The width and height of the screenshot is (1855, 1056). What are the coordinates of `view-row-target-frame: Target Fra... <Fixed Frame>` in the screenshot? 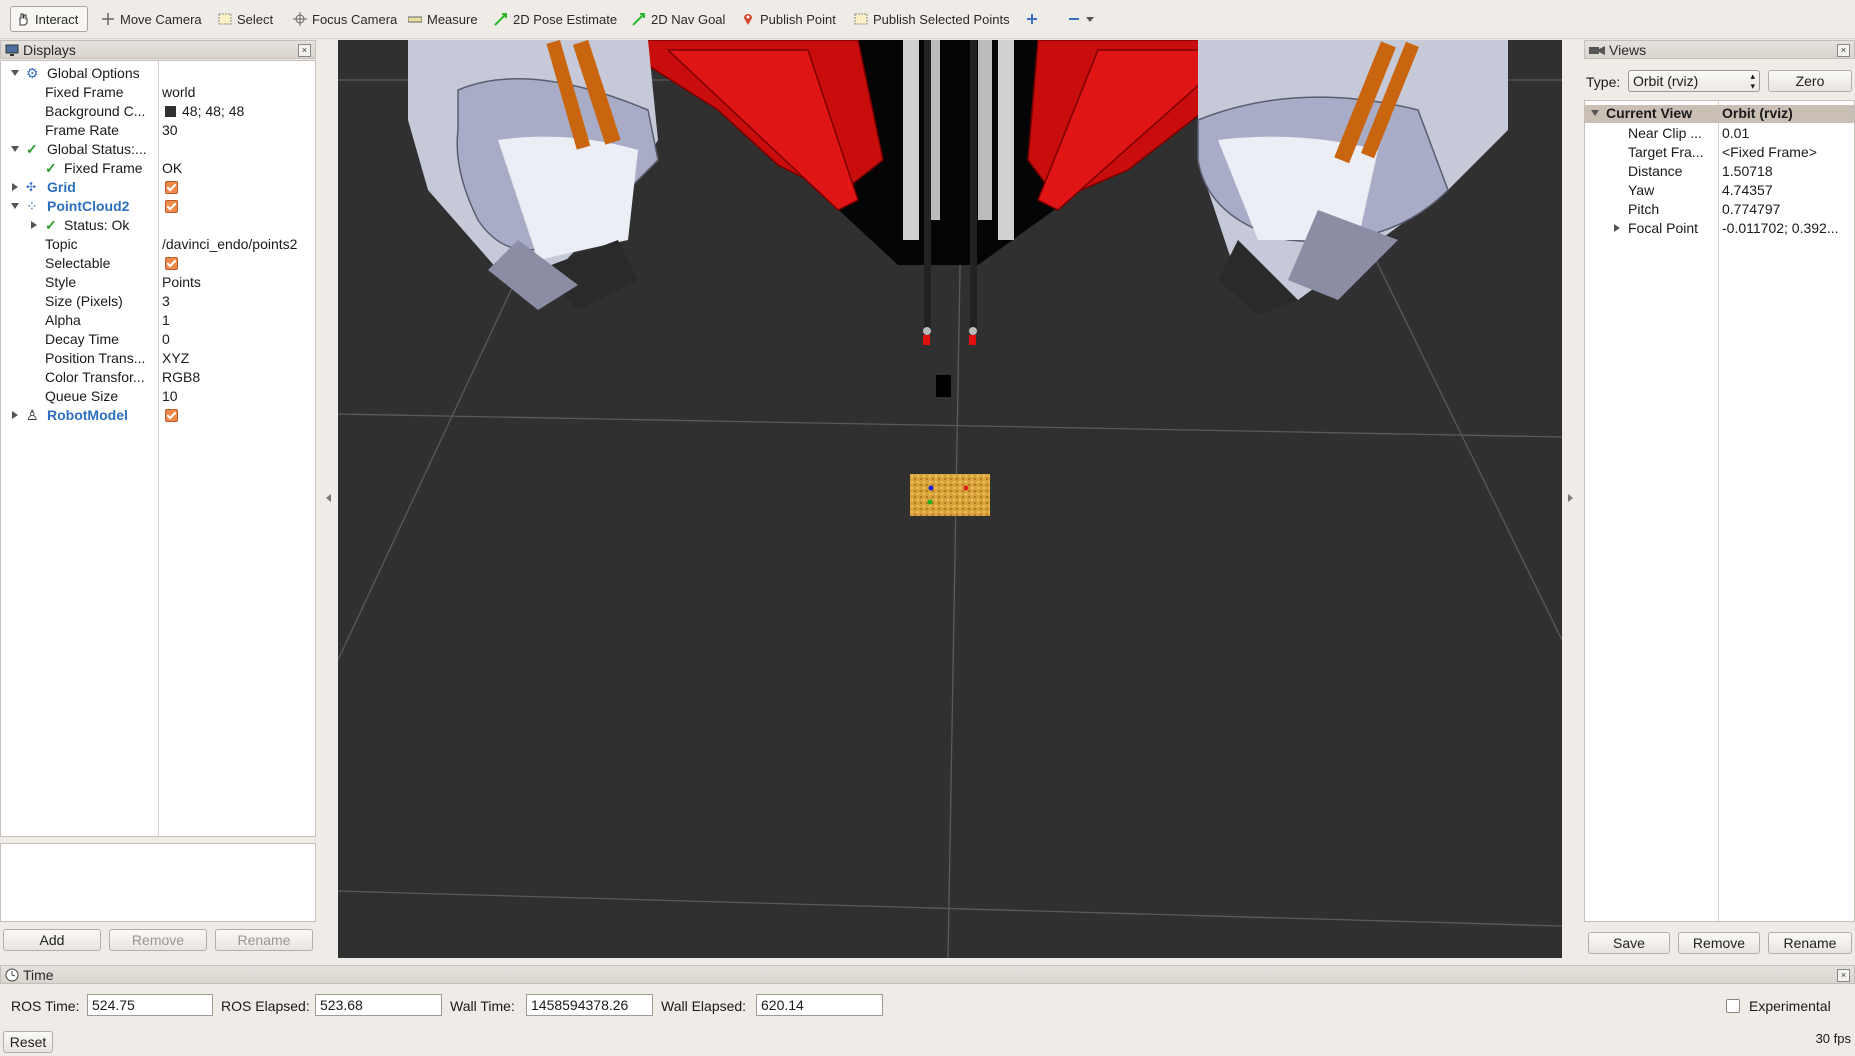 It's located at (1719, 152).